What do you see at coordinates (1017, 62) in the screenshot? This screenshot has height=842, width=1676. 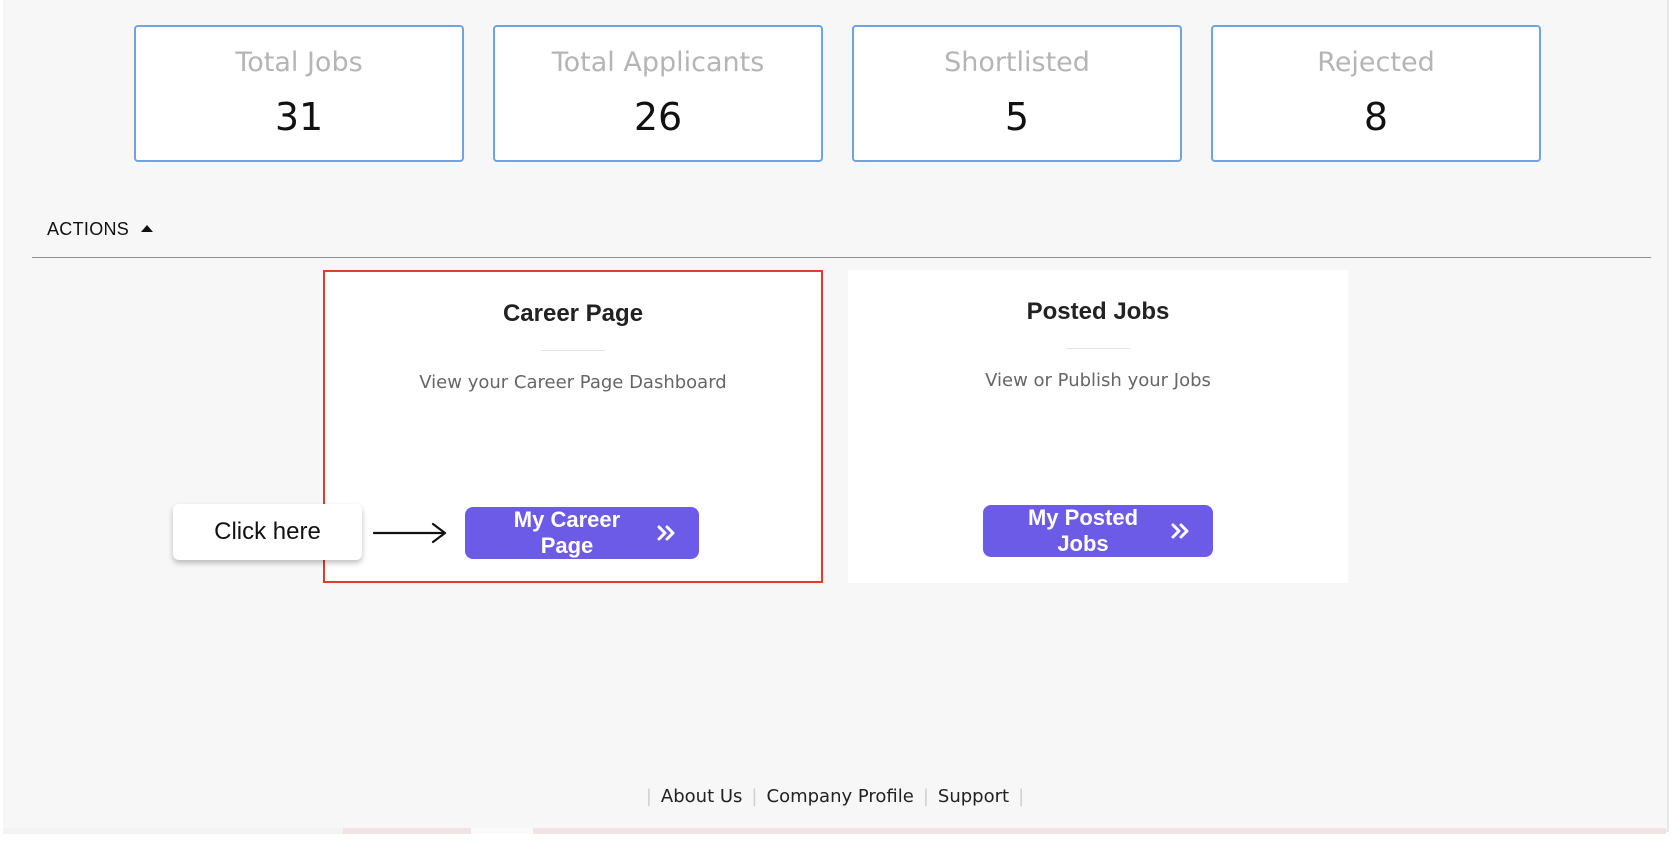 I see `stat-label: Shortlisted` at bounding box center [1017, 62].